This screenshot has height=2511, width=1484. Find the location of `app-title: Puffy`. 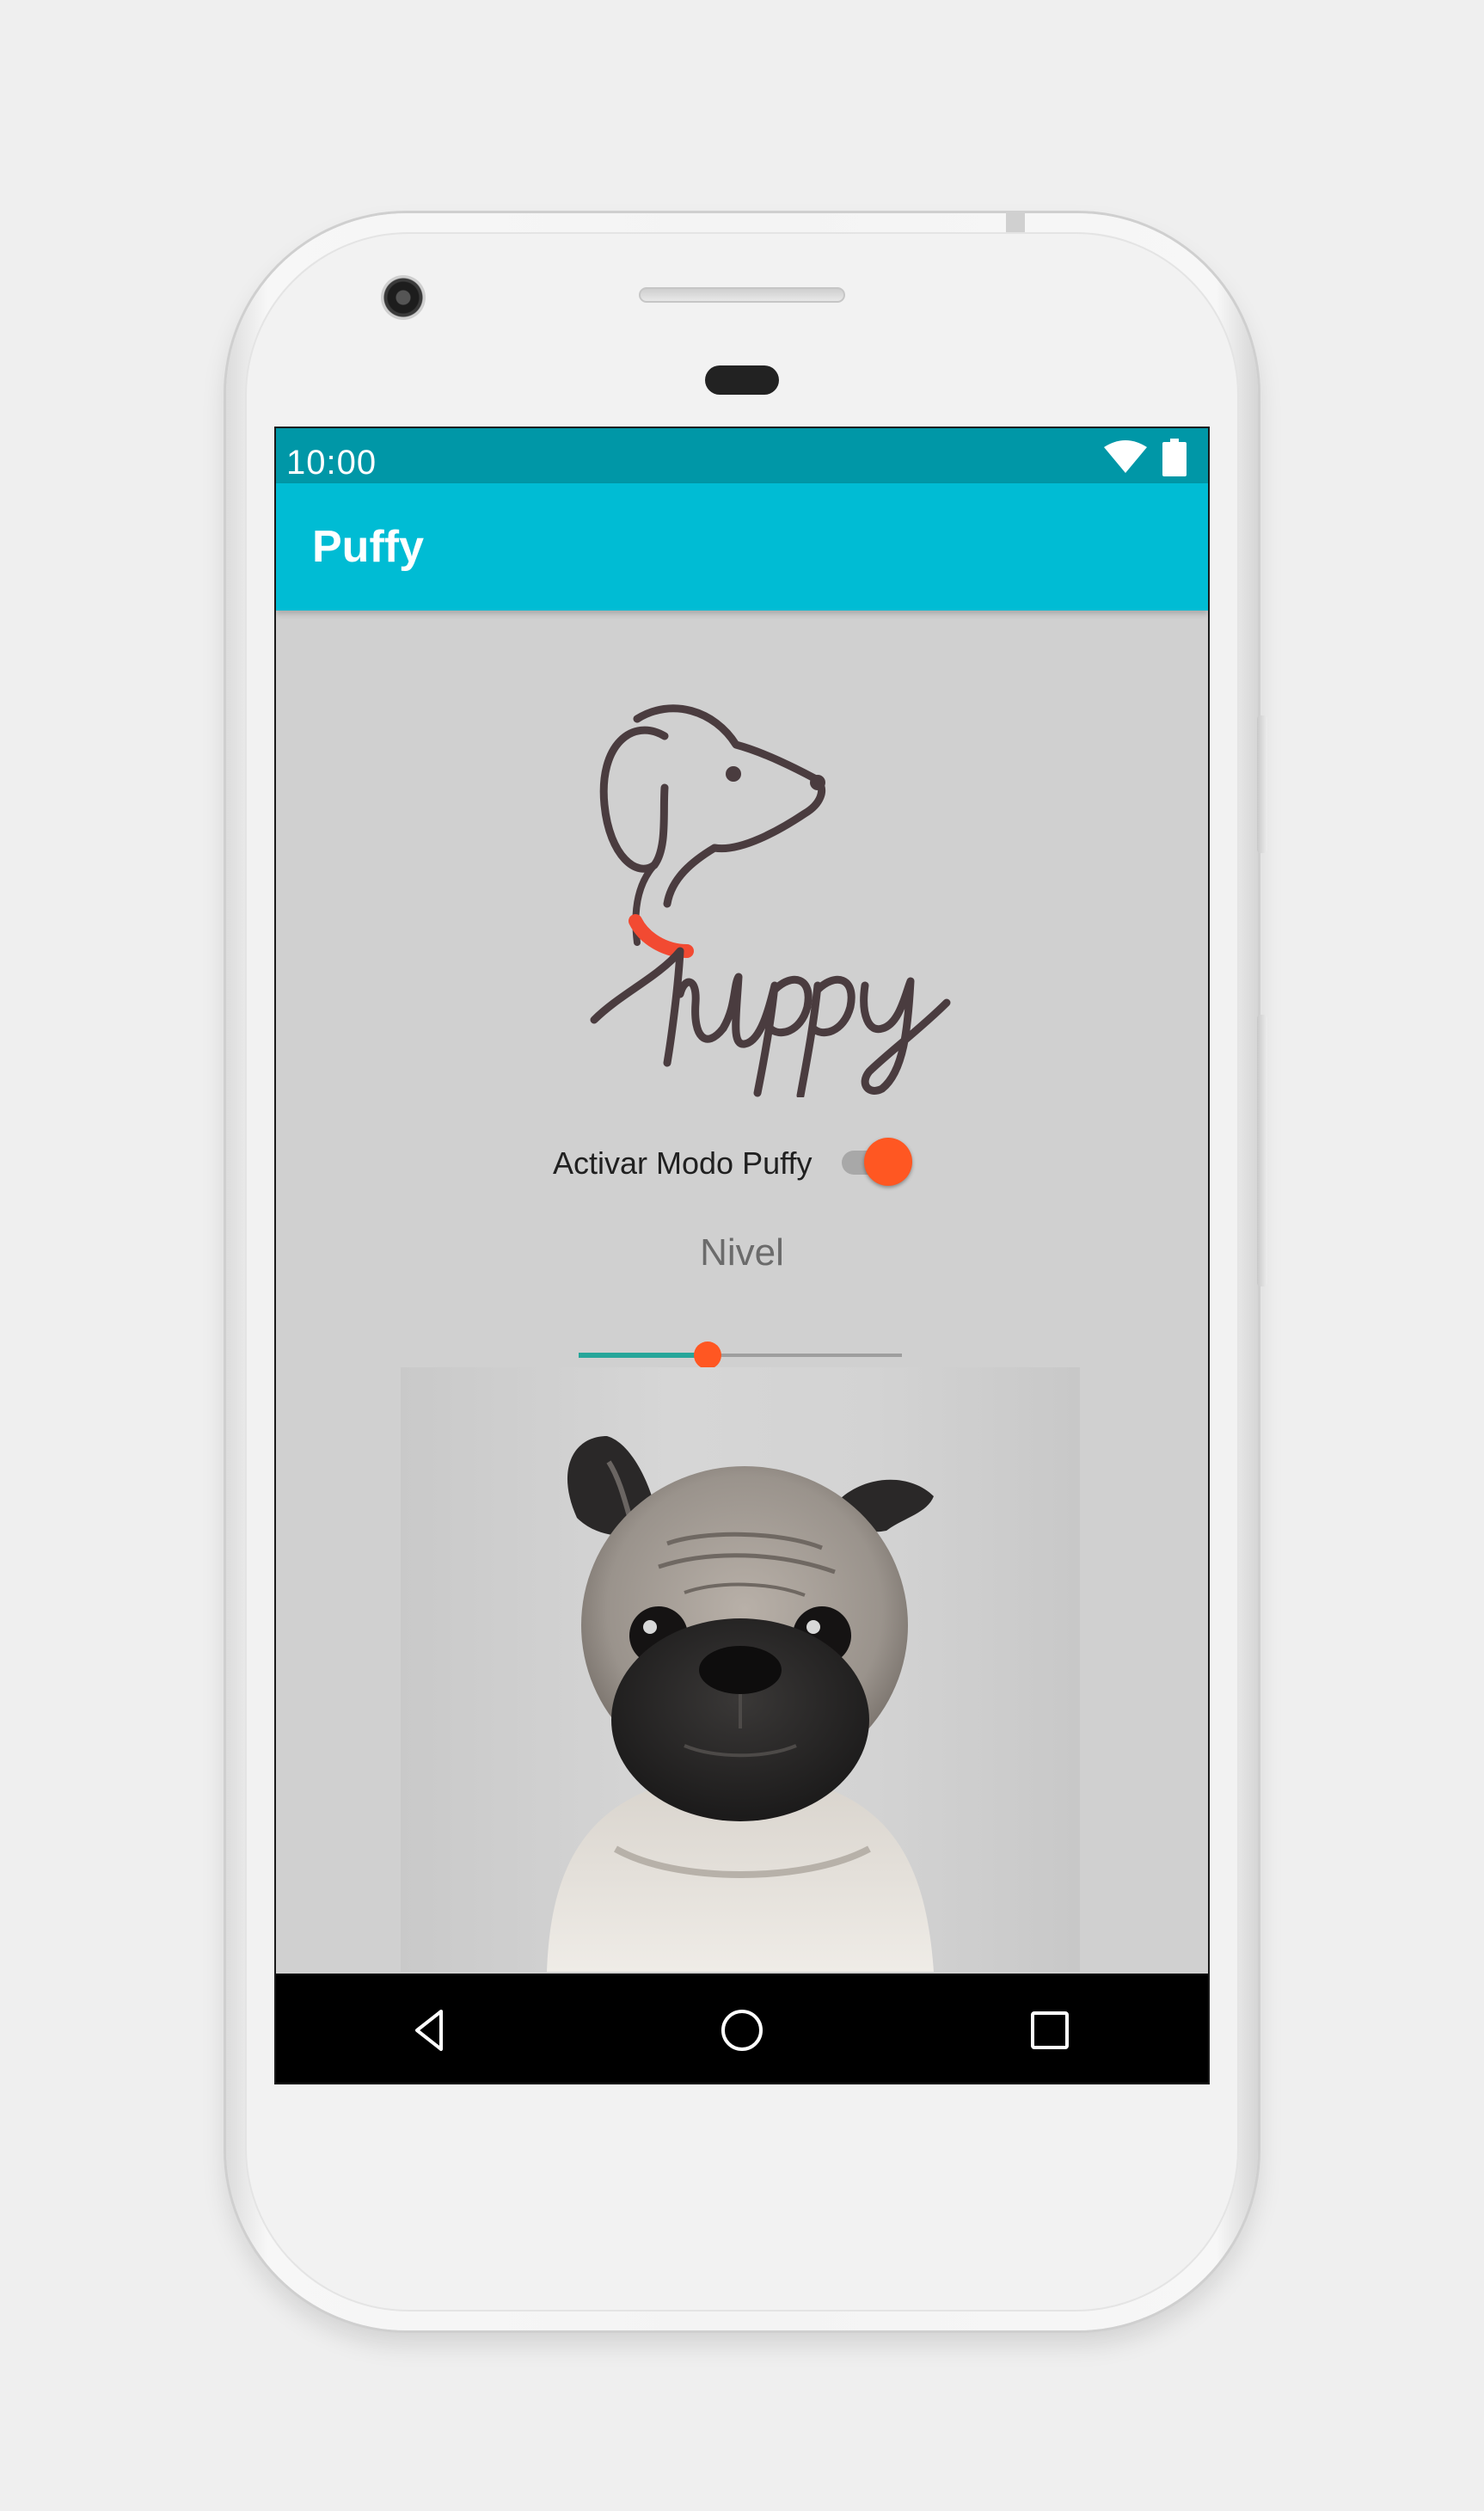

app-title: Puffy is located at coordinates (368, 547).